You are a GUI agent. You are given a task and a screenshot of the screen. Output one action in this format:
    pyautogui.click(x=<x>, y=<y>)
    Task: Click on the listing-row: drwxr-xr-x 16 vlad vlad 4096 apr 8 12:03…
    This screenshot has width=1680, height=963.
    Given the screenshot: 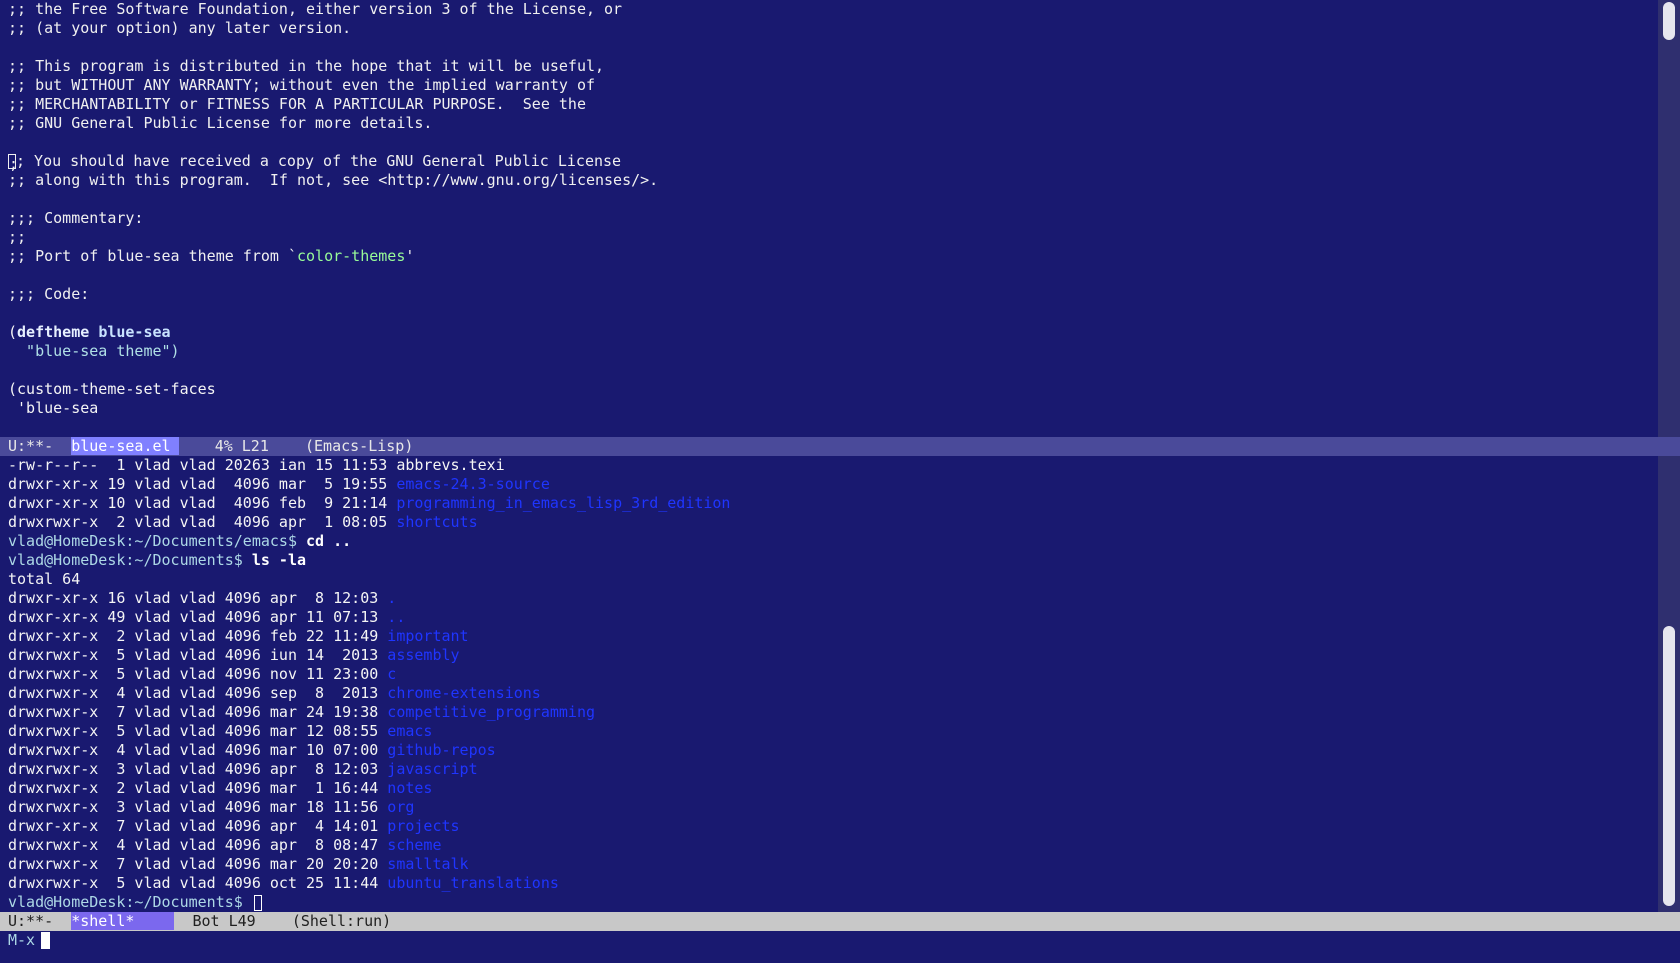 What is the action you would take?
    pyautogui.click(x=829, y=598)
    